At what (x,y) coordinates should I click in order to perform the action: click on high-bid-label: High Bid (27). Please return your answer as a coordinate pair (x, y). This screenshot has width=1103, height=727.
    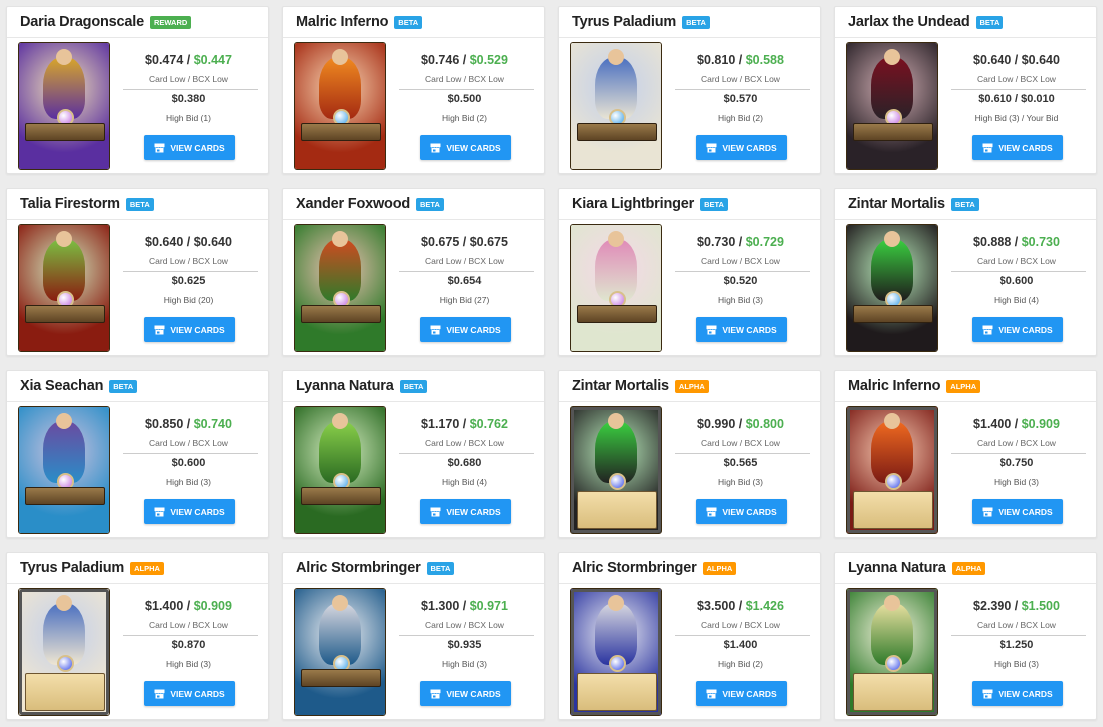
    Looking at the image, I should click on (464, 300).